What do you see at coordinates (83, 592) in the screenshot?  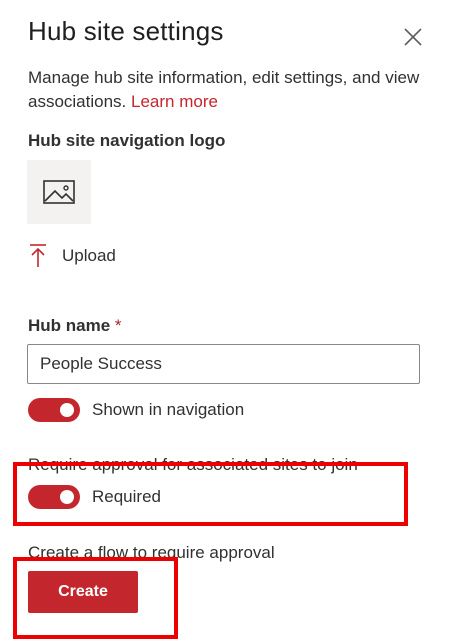 I see `create-flow-button: Create` at bounding box center [83, 592].